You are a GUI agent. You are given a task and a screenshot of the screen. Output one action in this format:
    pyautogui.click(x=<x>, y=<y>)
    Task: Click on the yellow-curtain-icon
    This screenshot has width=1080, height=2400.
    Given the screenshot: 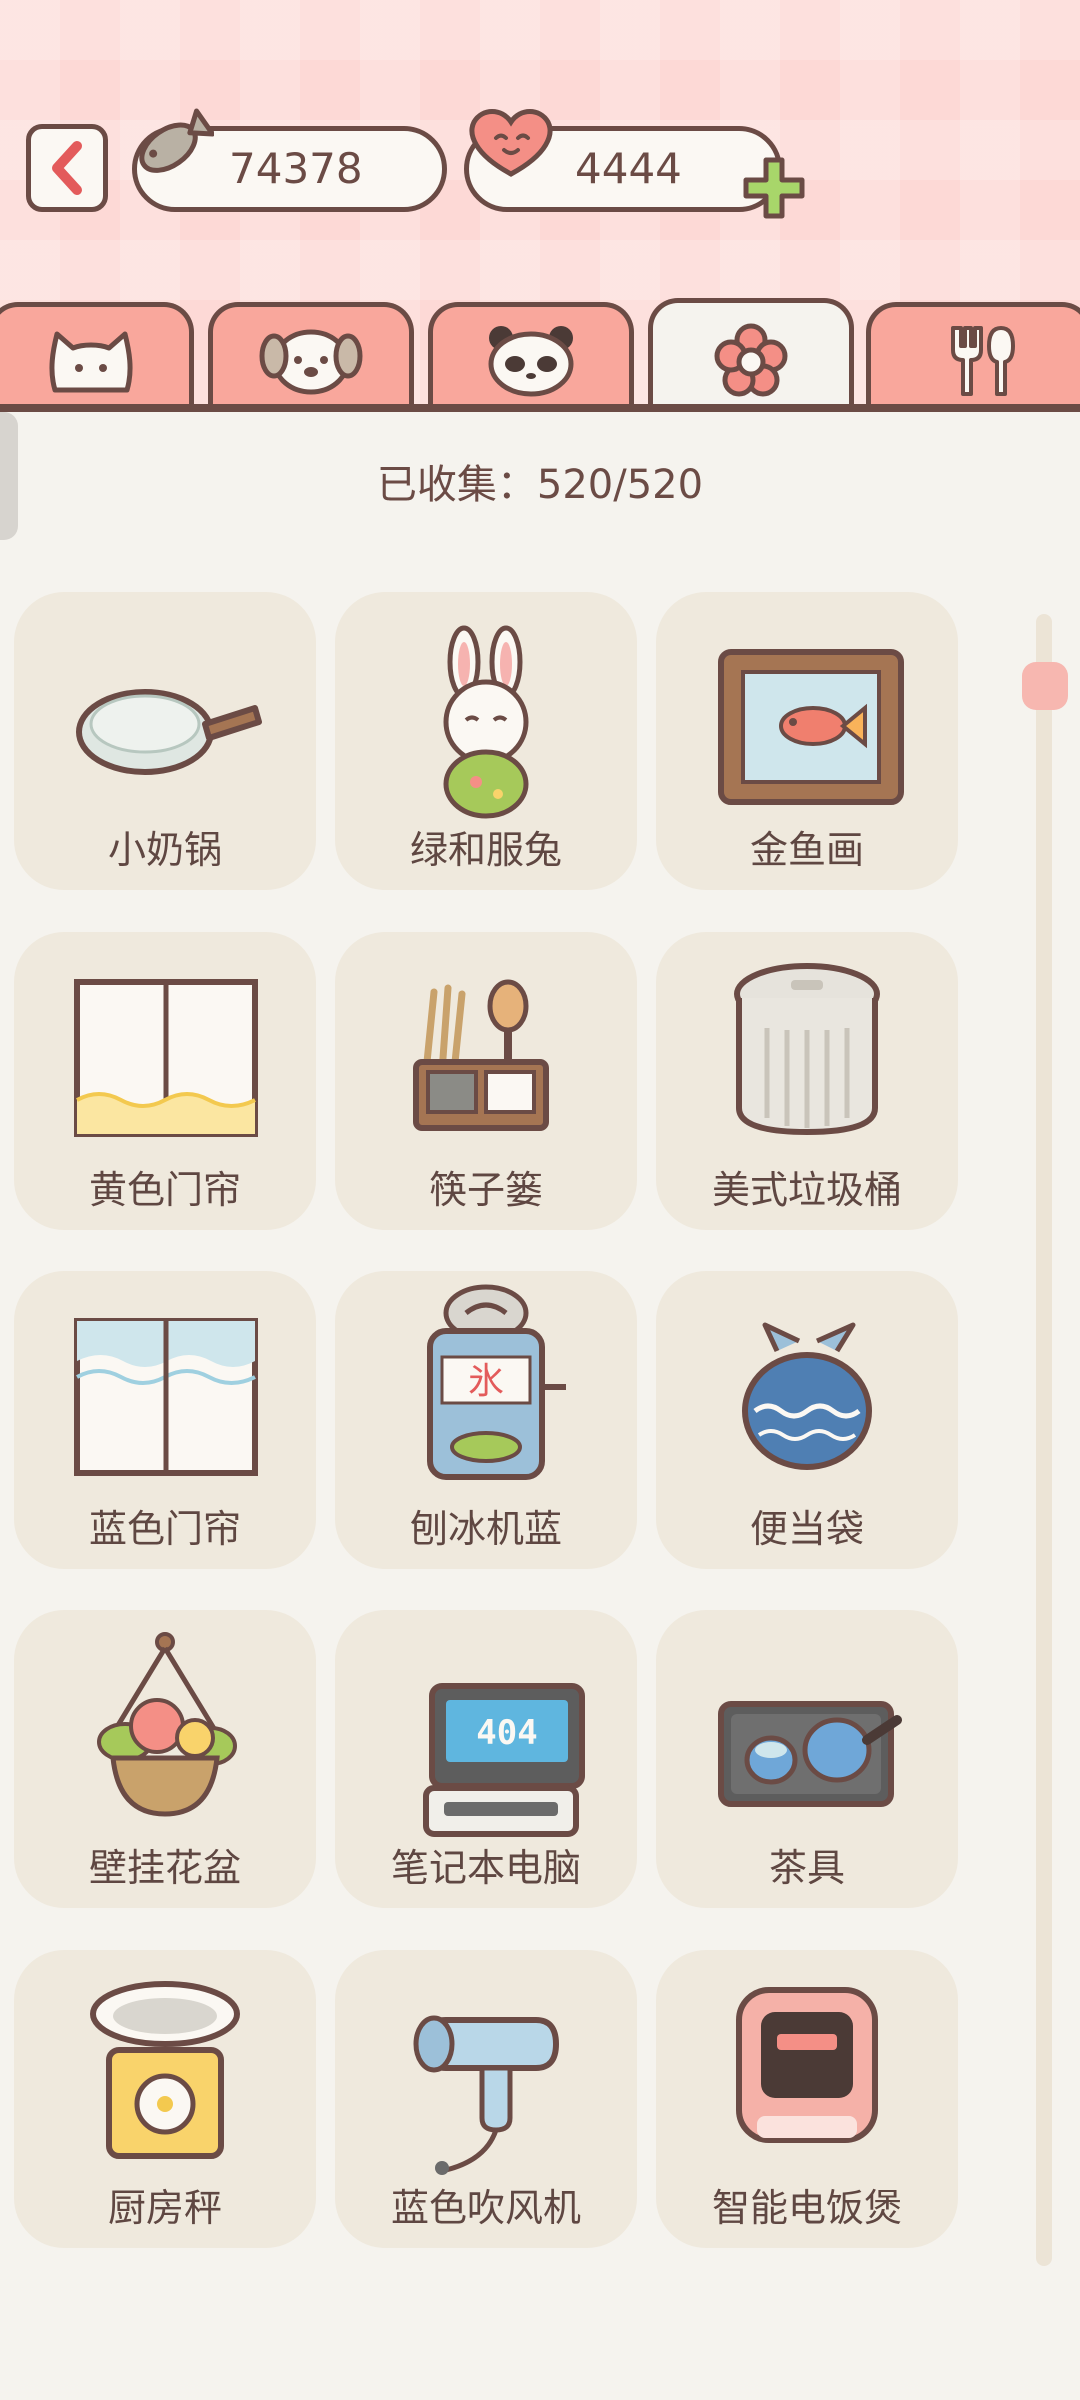 What is the action you would take?
    pyautogui.click(x=166, y=1058)
    